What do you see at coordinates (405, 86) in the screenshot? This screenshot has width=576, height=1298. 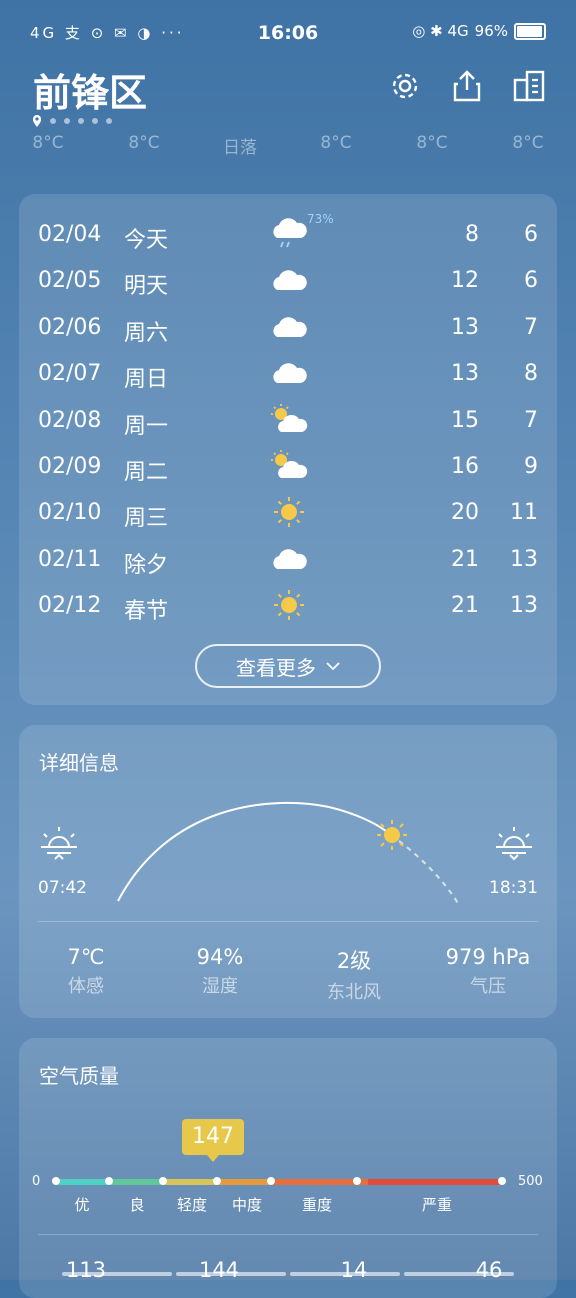 I see `settings-gear-icon` at bounding box center [405, 86].